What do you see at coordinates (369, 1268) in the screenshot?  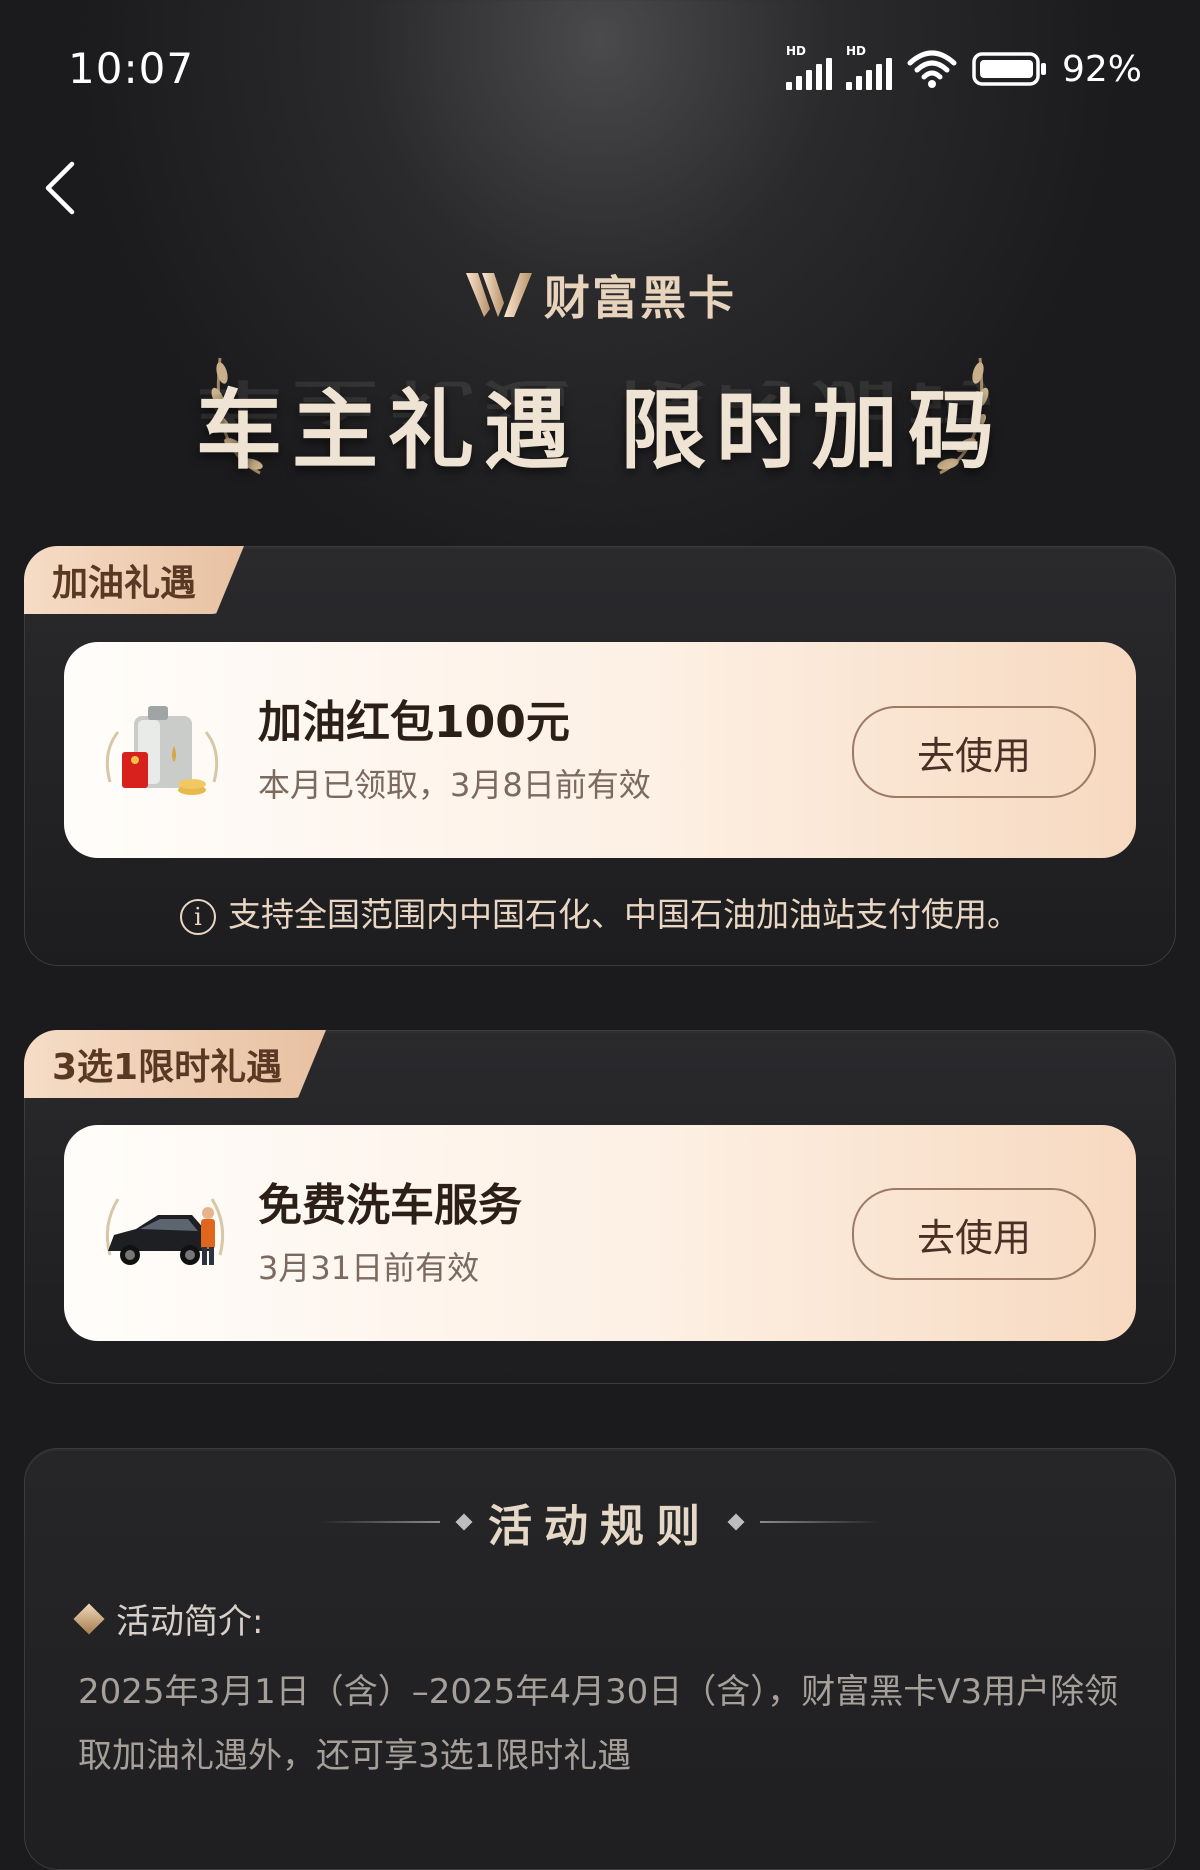 I see `car-wash-offer-subtitle: 3月31日前有效` at bounding box center [369, 1268].